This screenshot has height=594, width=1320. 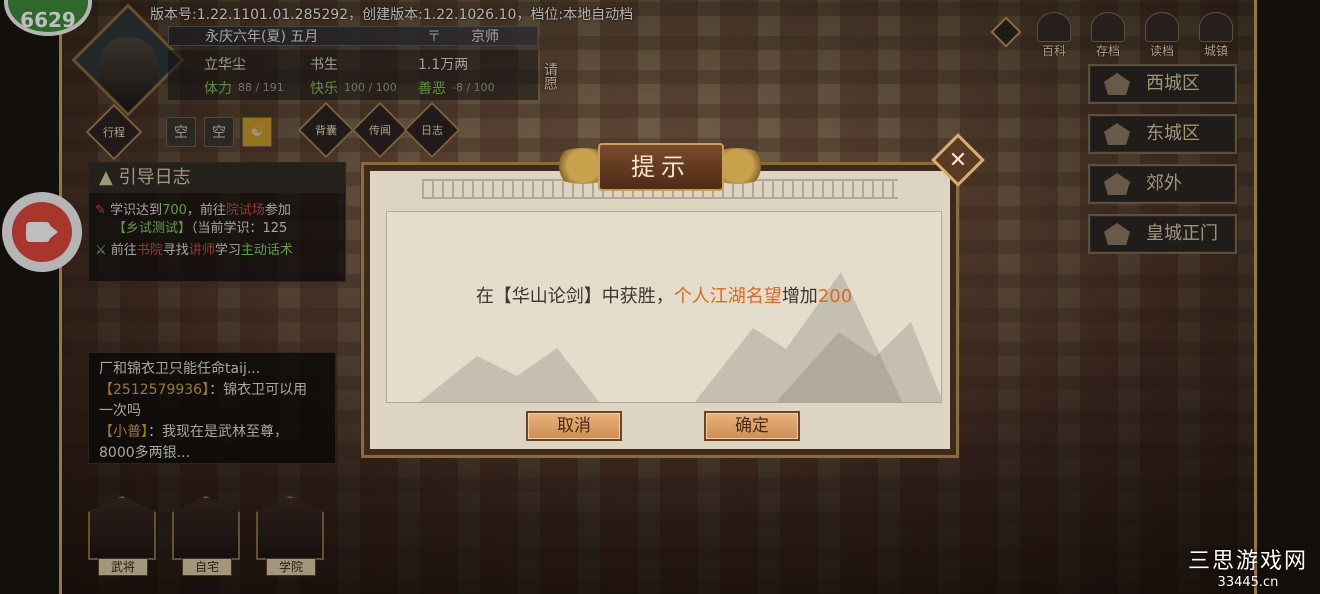 I want to click on message-panel: 在【华山论剑】中获胜，个人江湖名望增加200, so click(x=664, y=307).